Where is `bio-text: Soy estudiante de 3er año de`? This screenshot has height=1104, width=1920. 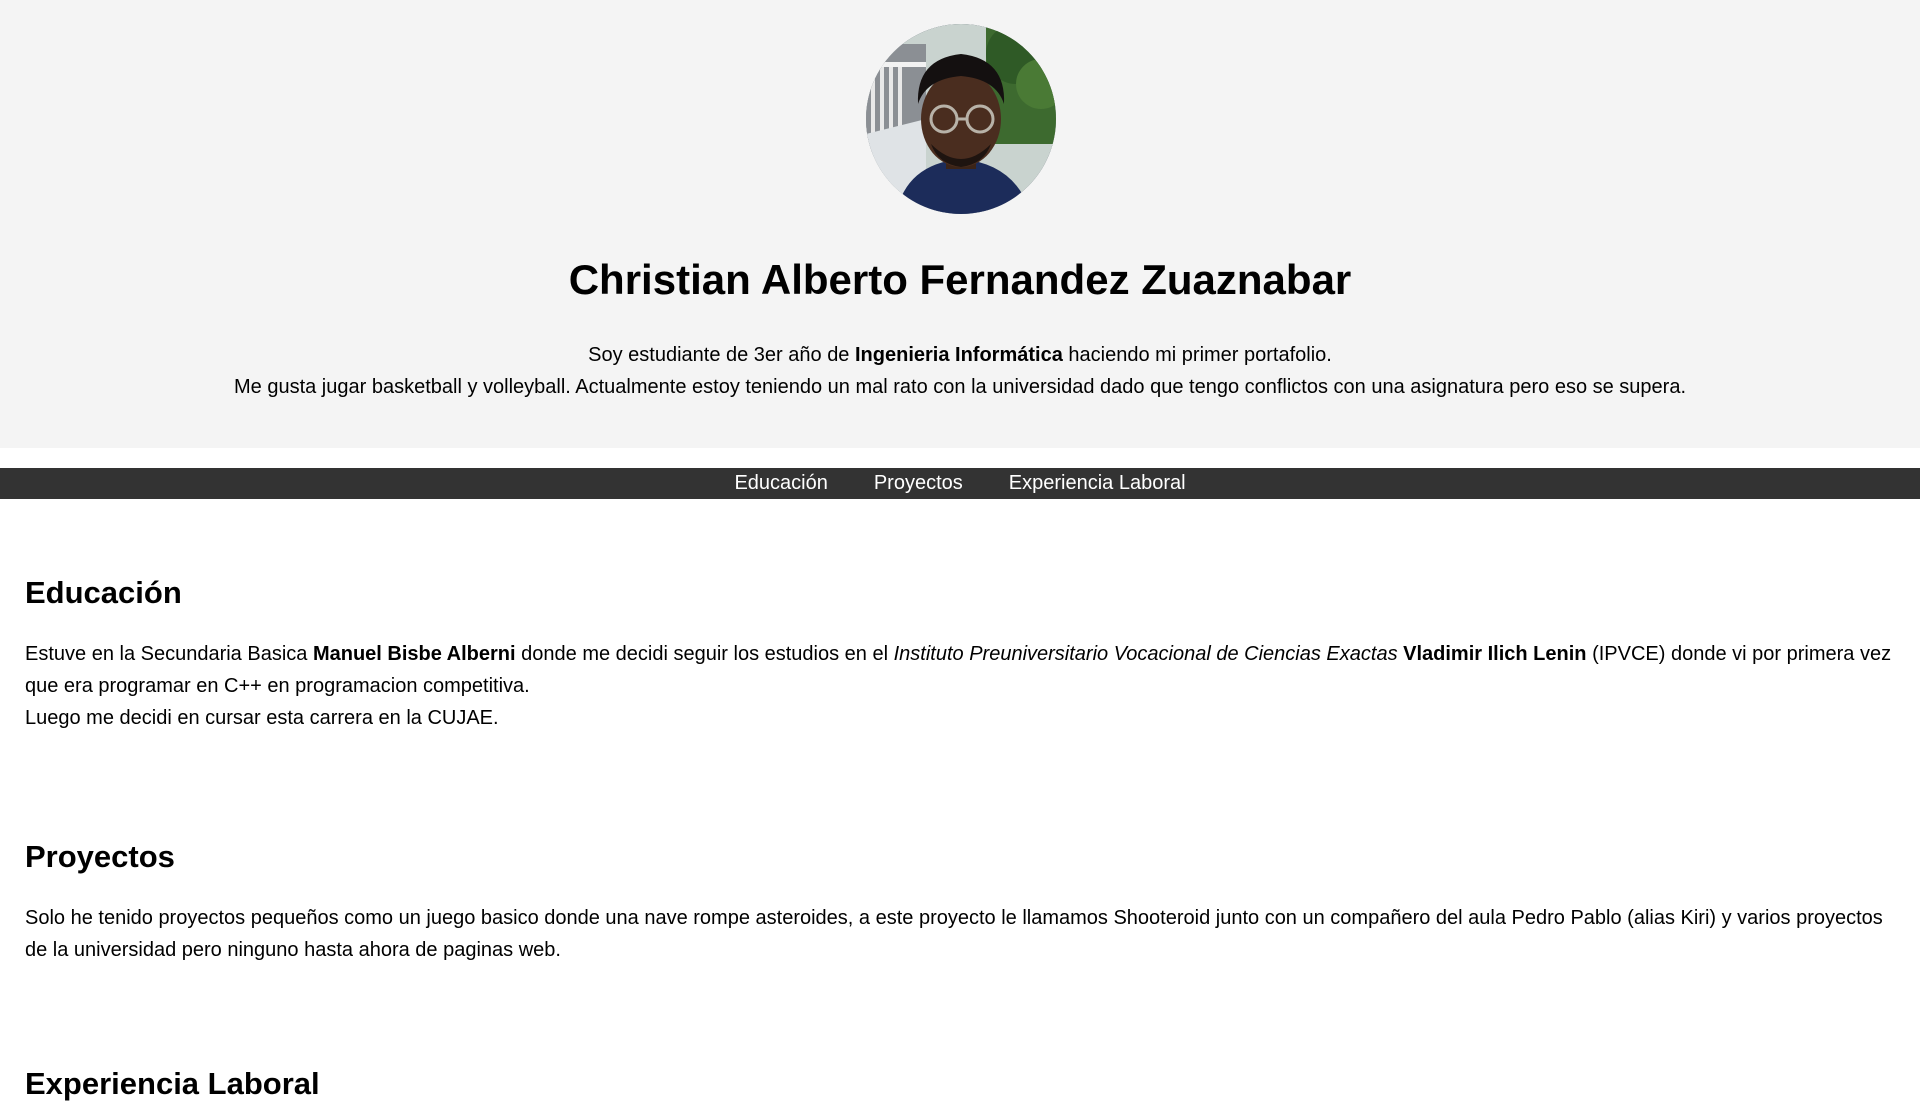
bio-text: Soy estudiante de 3er año de is located at coordinates (721, 355).